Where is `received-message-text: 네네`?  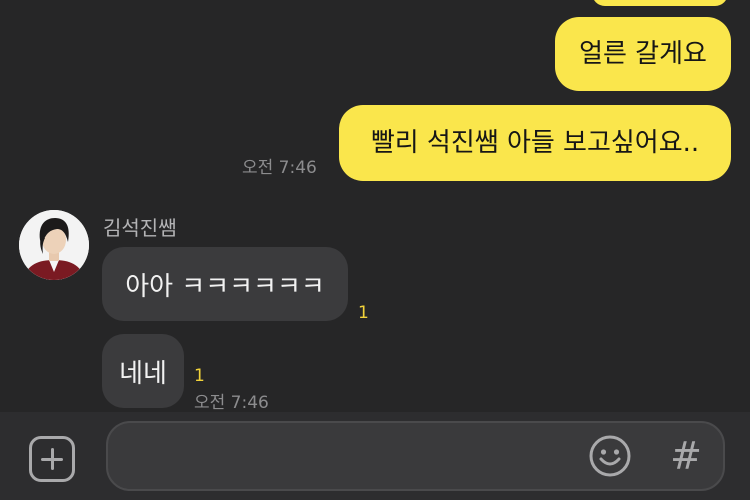 received-message-text: 네네 is located at coordinates (143, 373).